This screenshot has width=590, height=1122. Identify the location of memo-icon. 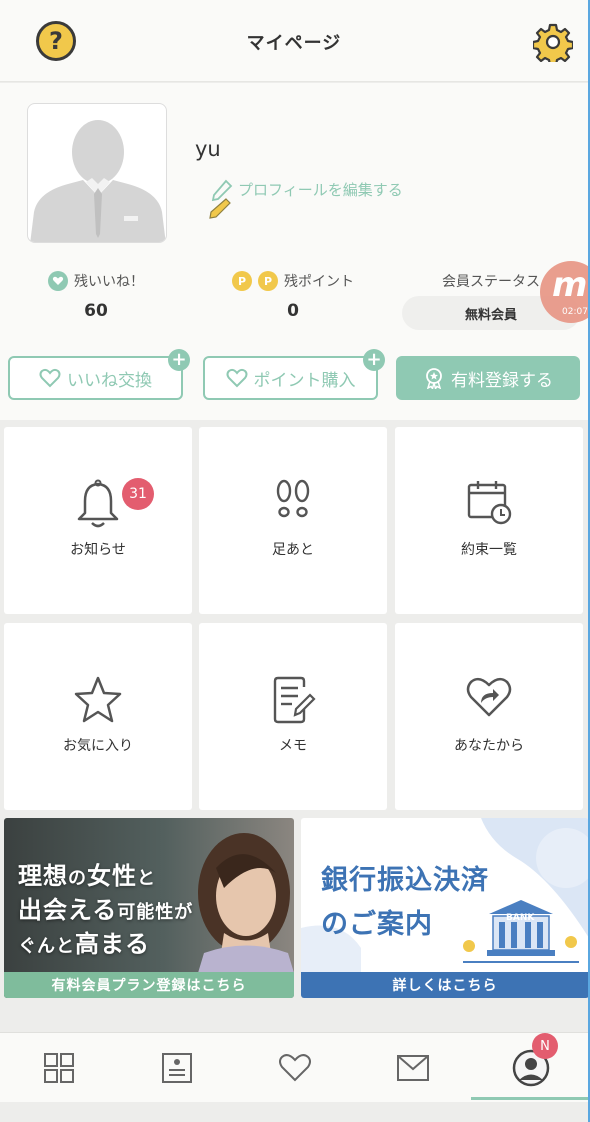
(294, 700).